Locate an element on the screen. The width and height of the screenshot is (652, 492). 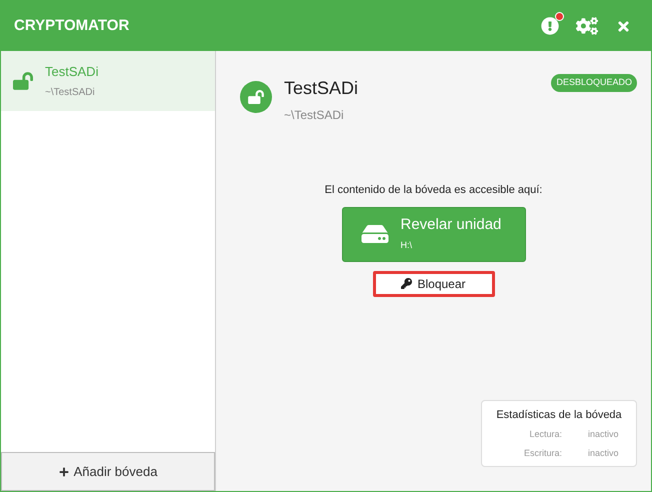
drive-icon is located at coordinates (374, 234).